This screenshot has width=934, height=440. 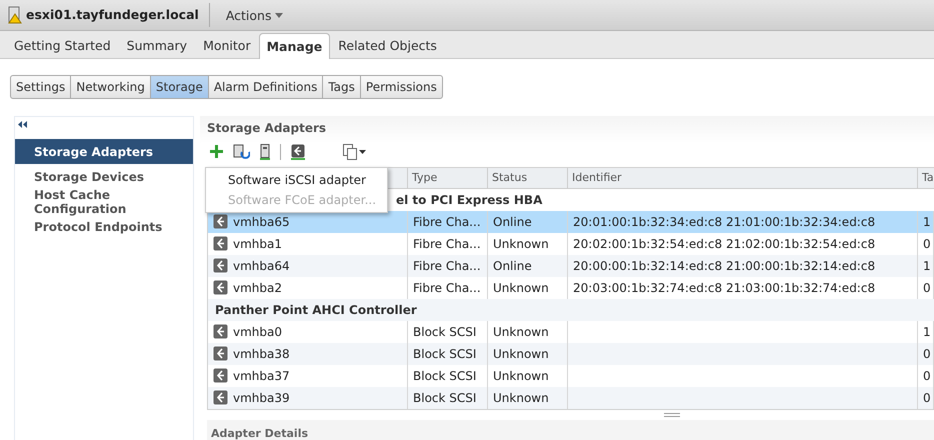 What do you see at coordinates (41, 87) in the screenshot?
I see `sub-tab: Settings` at bounding box center [41, 87].